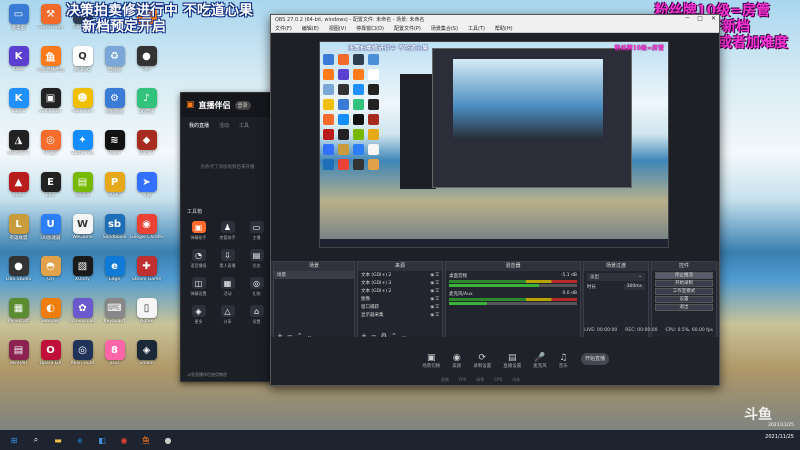  What do you see at coordinates (82, 353) in the screenshot?
I see `desktop-icon: ◎ Alien Hunt` at bounding box center [82, 353].